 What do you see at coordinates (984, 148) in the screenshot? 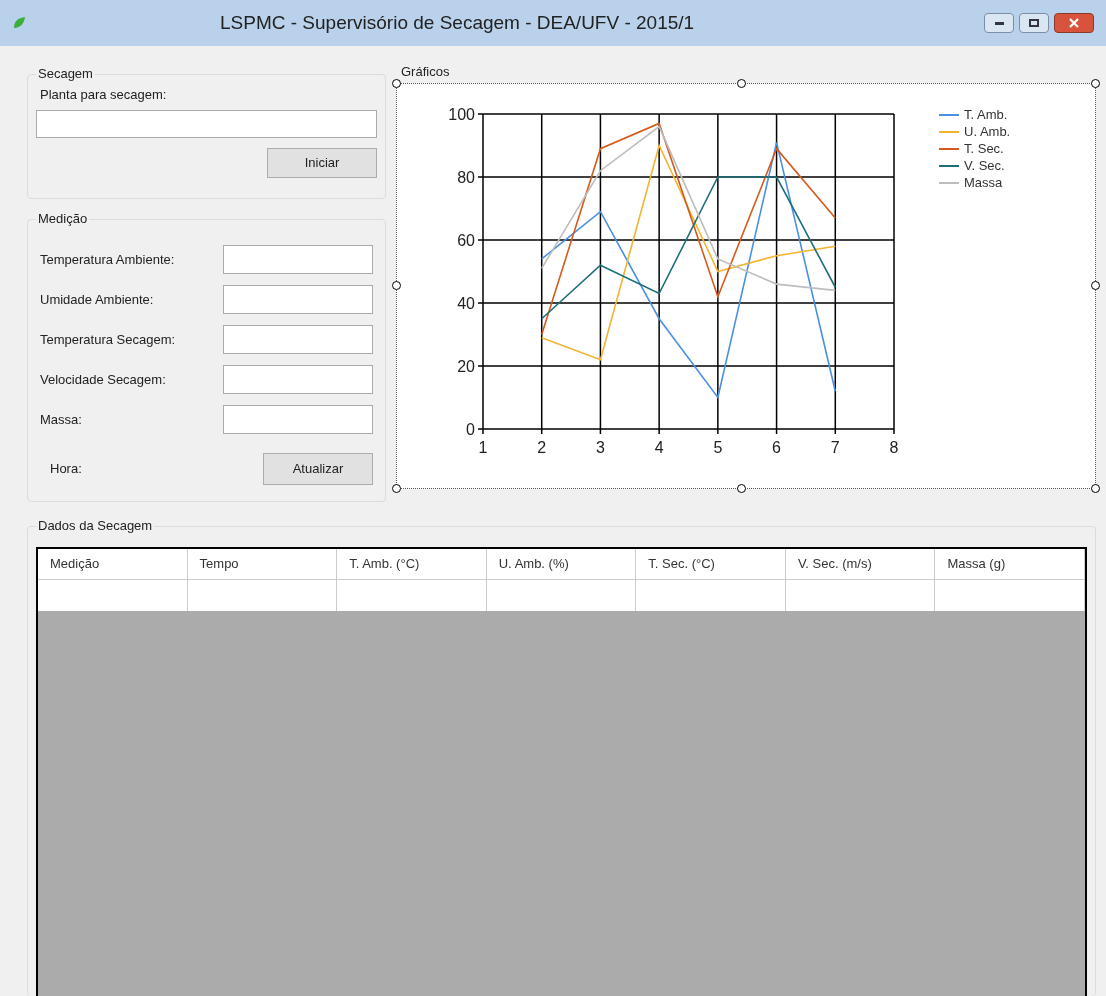
I see `legend-label: T. Sec.` at bounding box center [984, 148].